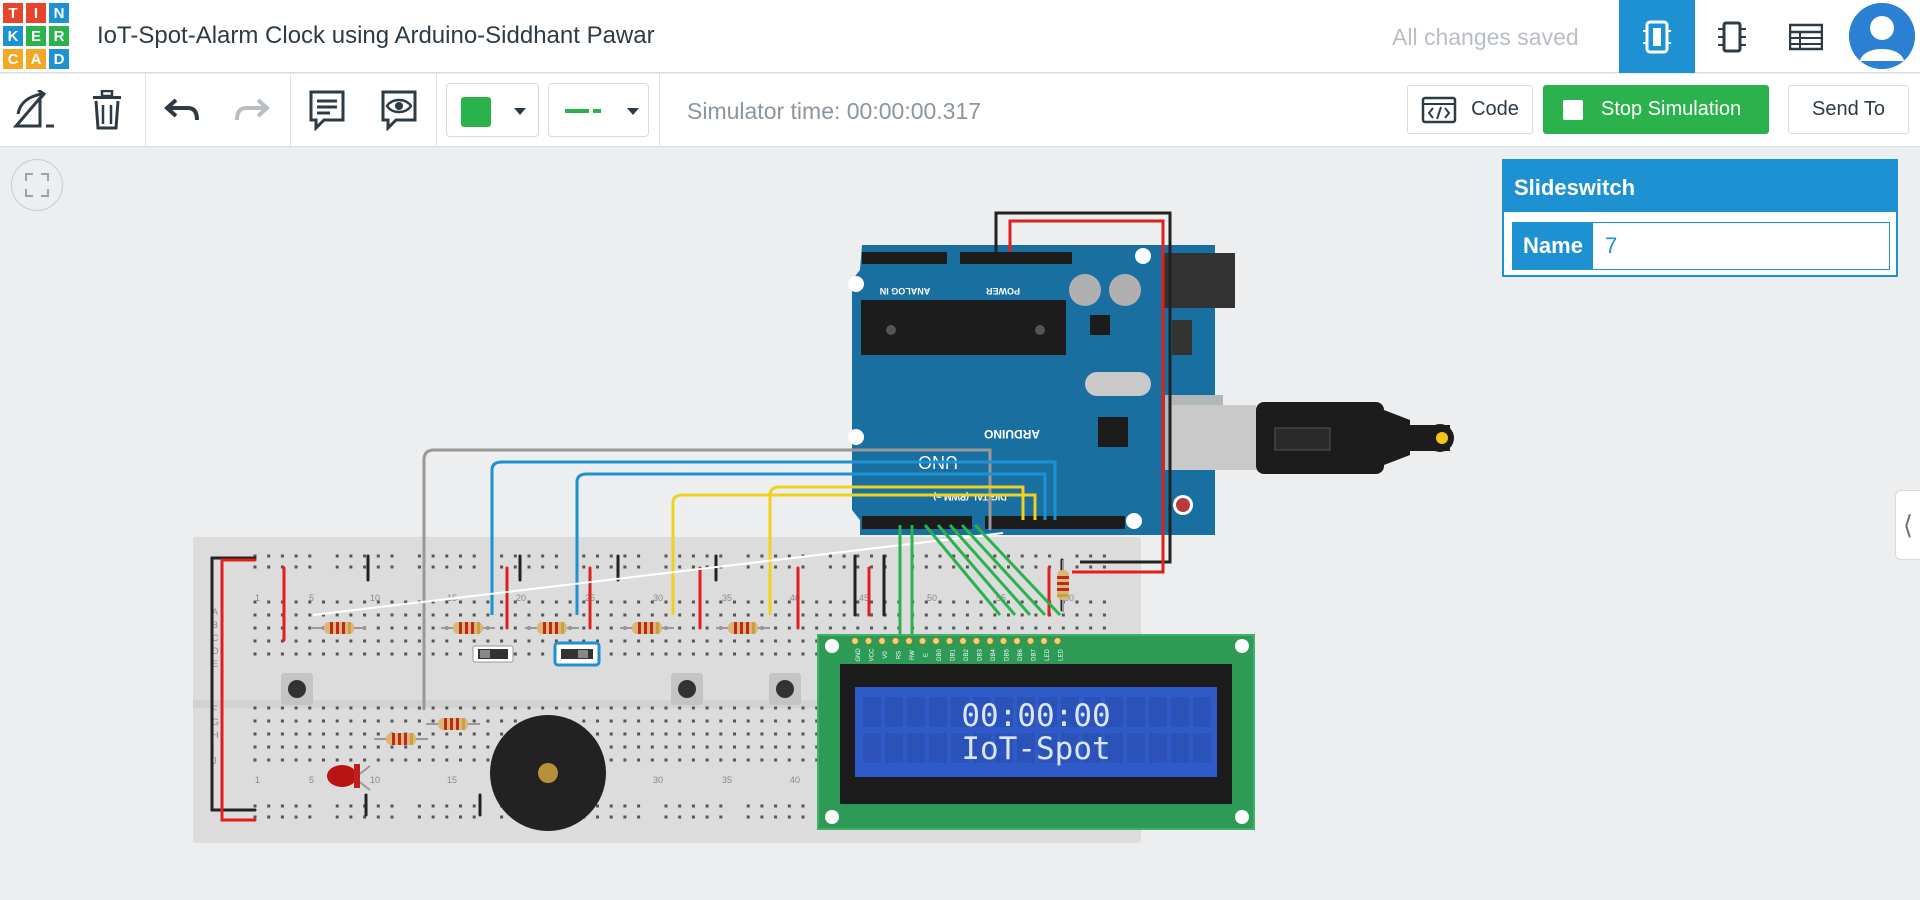  What do you see at coordinates (927, 655) in the screenshot?
I see `lcd-pin-label: E` at bounding box center [927, 655].